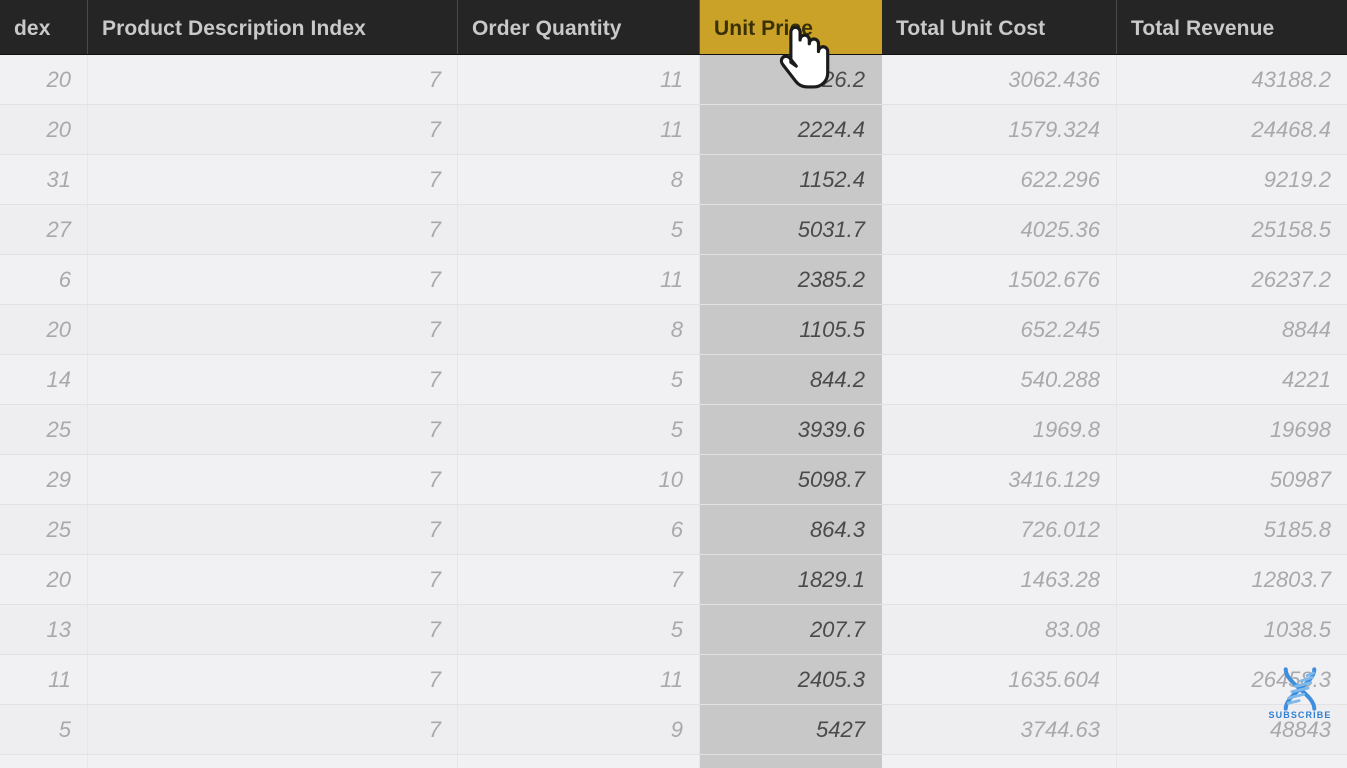  What do you see at coordinates (791, 79) in the screenshot?
I see `cell-unit_price: 26.2` at bounding box center [791, 79].